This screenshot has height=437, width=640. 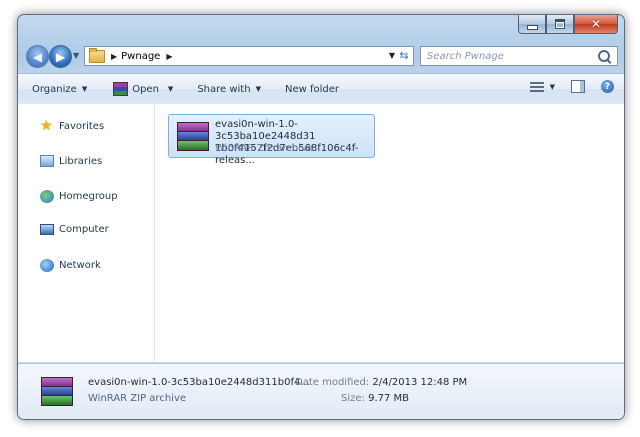 What do you see at coordinates (137, 398) in the screenshot?
I see `details-file-type: WinRAR ZIP archive` at bounding box center [137, 398].